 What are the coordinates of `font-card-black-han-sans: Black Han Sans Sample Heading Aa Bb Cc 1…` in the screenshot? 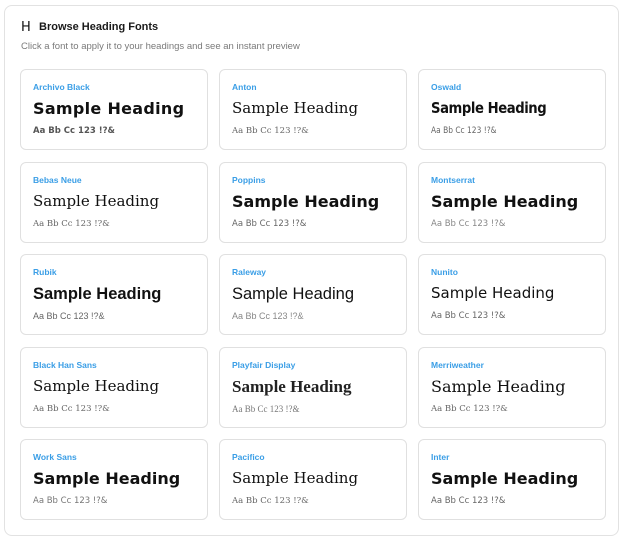 It's located at (114, 387).